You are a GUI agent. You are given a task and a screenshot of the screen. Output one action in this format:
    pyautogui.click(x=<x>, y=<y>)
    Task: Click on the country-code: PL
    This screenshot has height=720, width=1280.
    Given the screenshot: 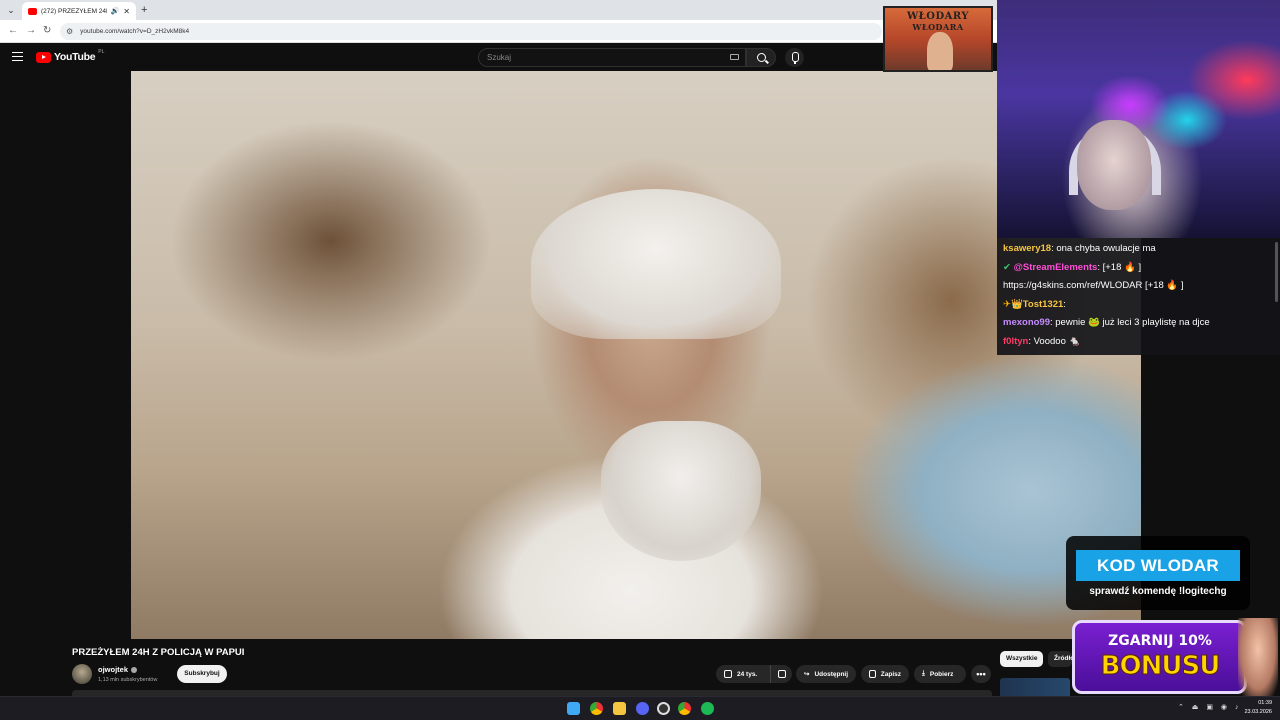 What is the action you would take?
    pyautogui.click(x=101, y=52)
    